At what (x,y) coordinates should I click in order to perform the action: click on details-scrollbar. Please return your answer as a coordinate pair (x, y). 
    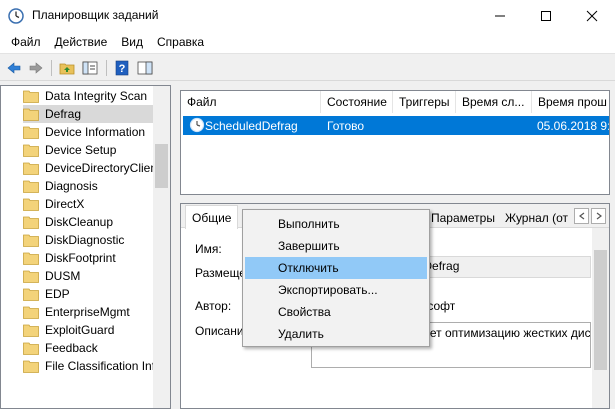
    Looking at the image, I should click on (600, 318).